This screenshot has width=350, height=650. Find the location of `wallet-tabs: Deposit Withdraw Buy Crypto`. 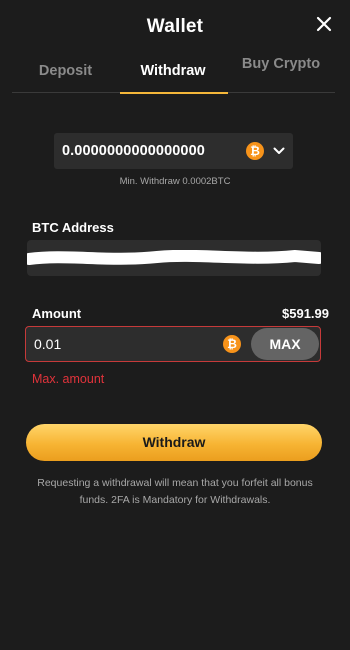

wallet-tabs: Deposit Withdraw Buy Crypto is located at coordinates (173, 73).